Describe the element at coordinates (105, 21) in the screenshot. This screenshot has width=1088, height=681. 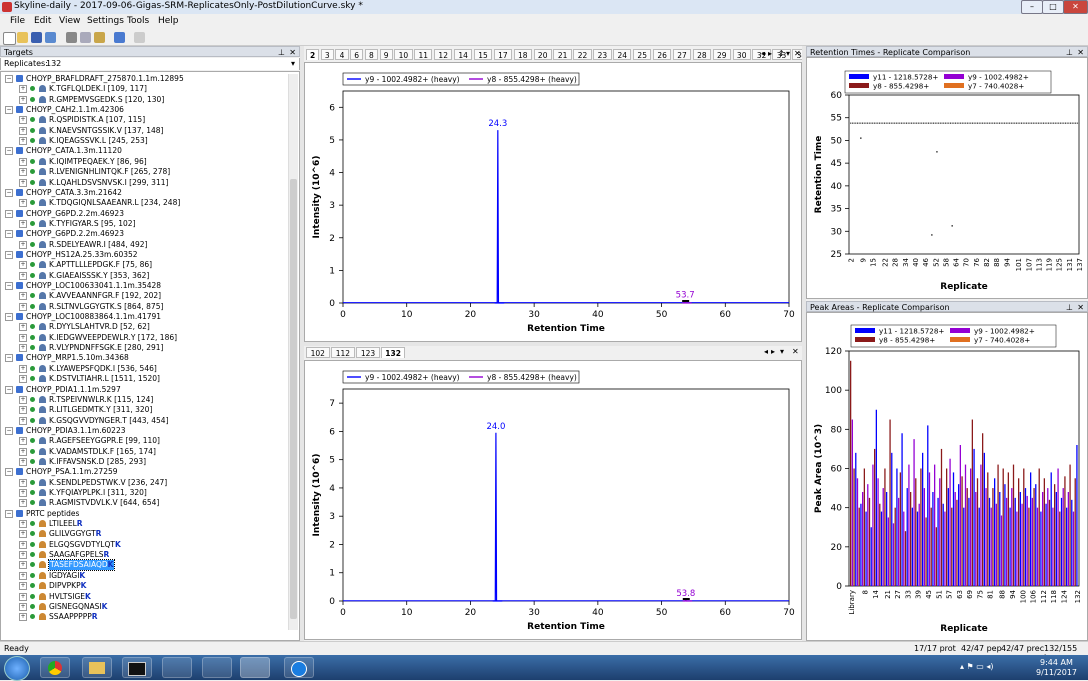
I see `menu-settings: Settings` at that location.